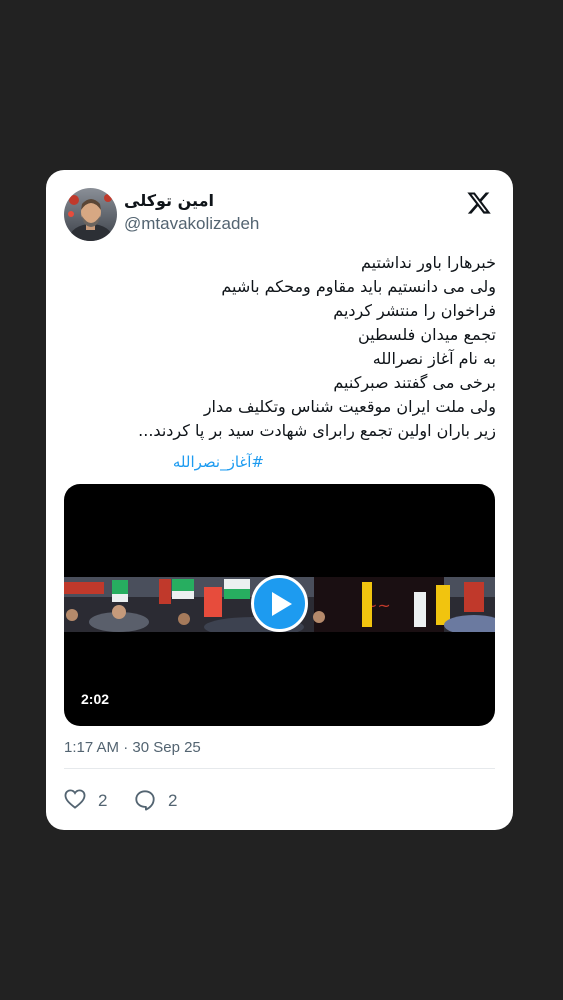 The height and width of the screenshot is (1000, 563). Describe the element at coordinates (164, 462) in the screenshot. I see `hashtag-link: #آغاز_نصرالله` at that location.